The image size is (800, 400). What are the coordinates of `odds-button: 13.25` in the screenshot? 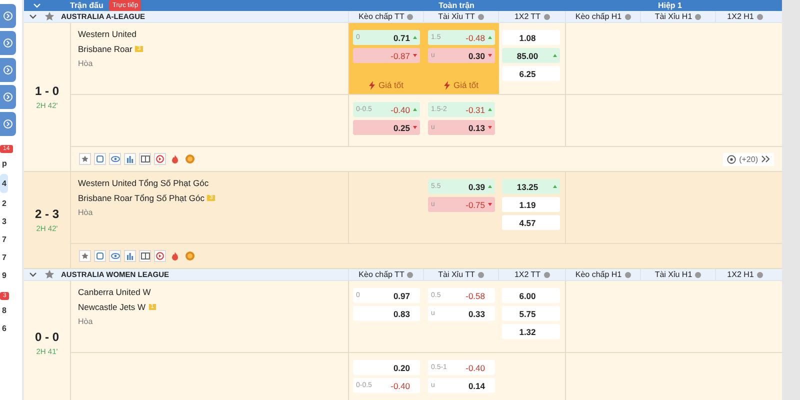 It's located at (531, 186).